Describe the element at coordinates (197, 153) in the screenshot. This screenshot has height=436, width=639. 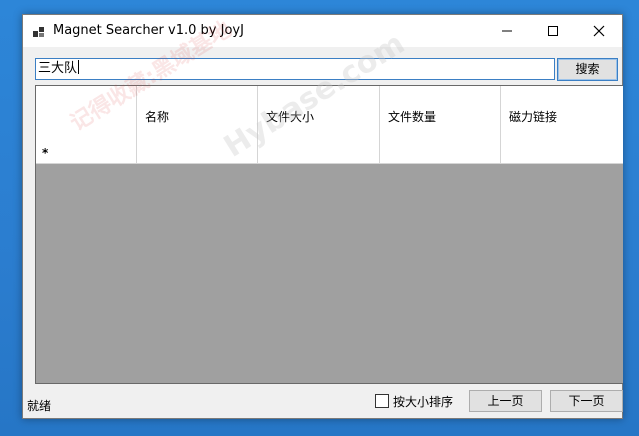
I see `cell-name` at that location.